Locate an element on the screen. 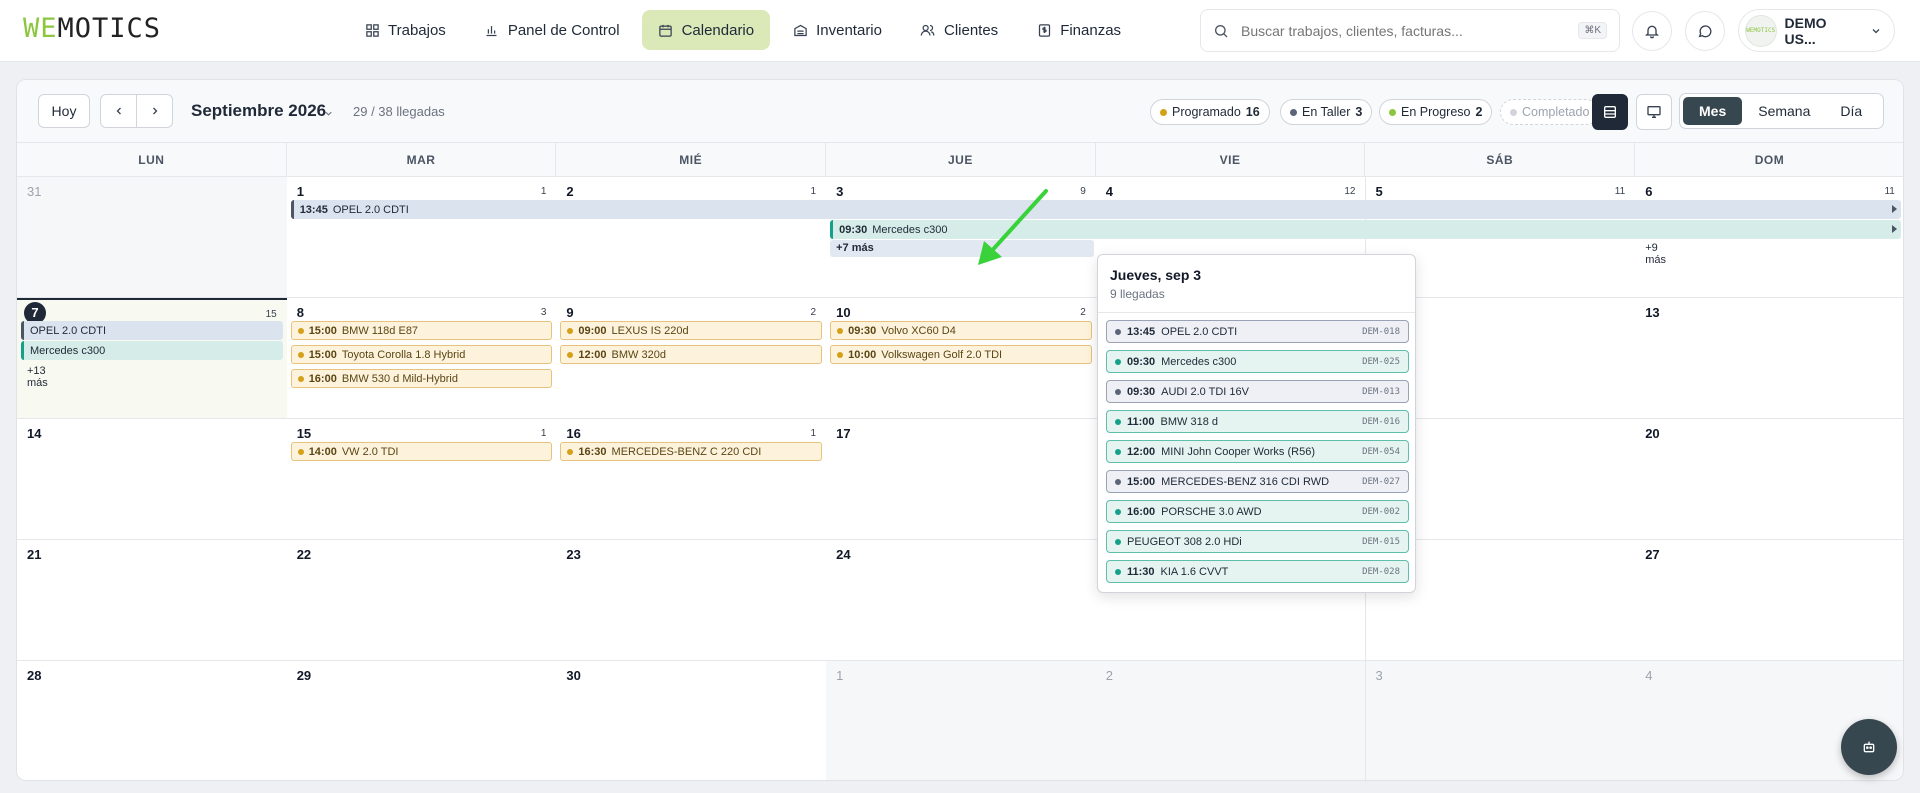 This screenshot has height=793, width=1920. nav-calendario: Calendario is located at coordinates (706, 30).